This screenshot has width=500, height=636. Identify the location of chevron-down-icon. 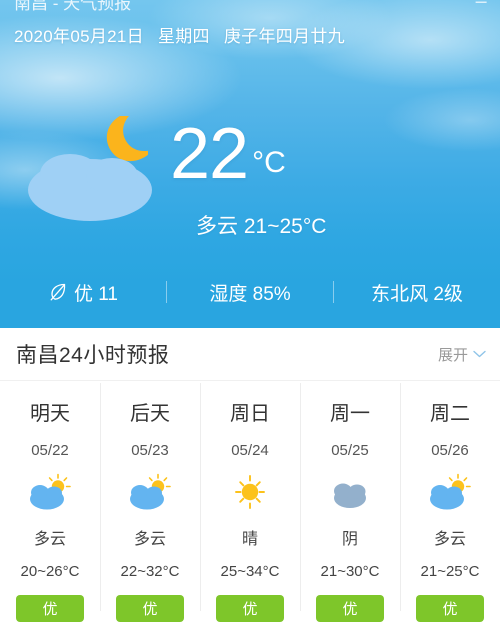
(479, 354).